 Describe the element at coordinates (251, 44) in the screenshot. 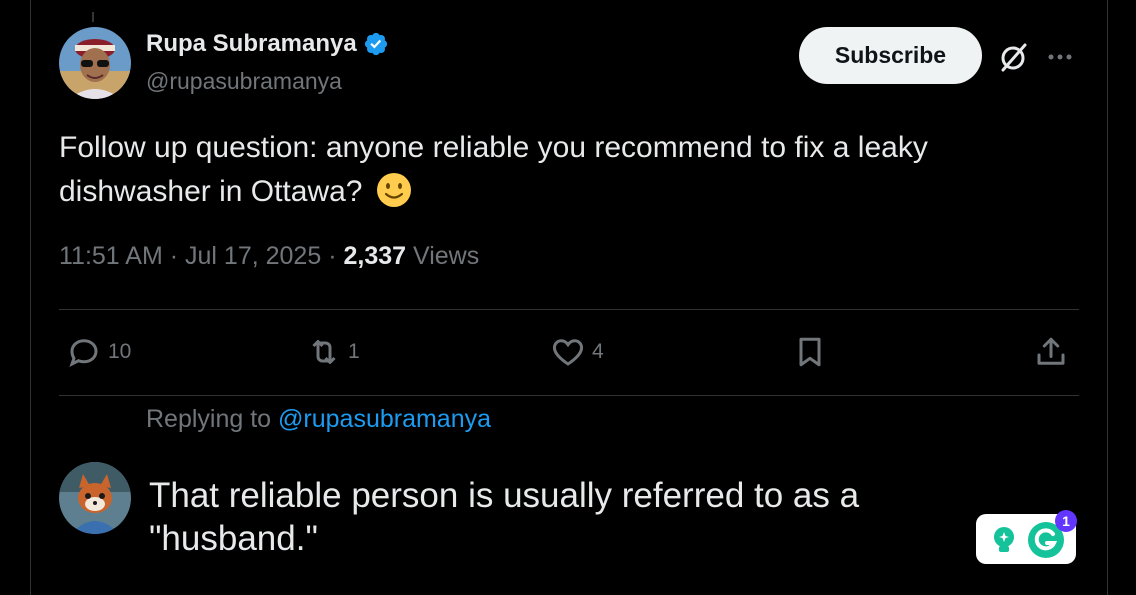

I see `author-name-text: Rupa Subramanya` at that location.